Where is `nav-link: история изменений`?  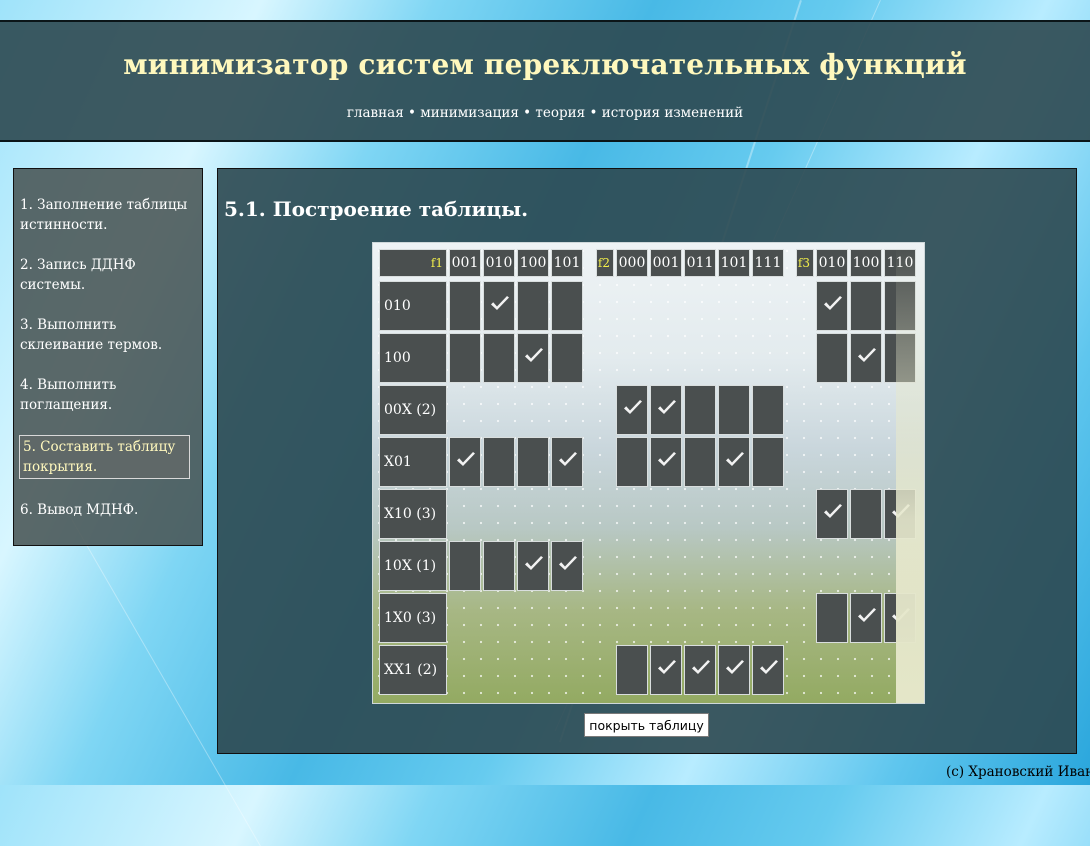
nav-link: история изменений is located at coordinates (672, 113).